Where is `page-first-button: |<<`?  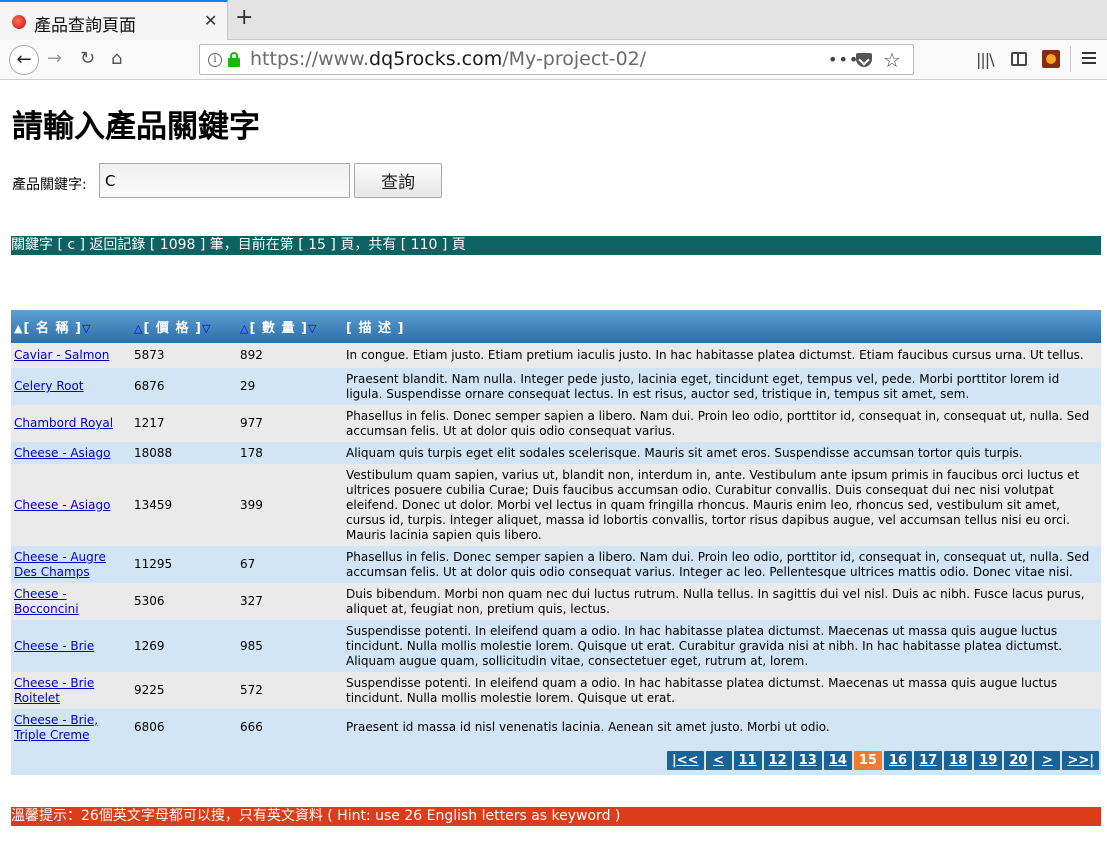
page-first-button: |<< is located at coordinates (685, 760).